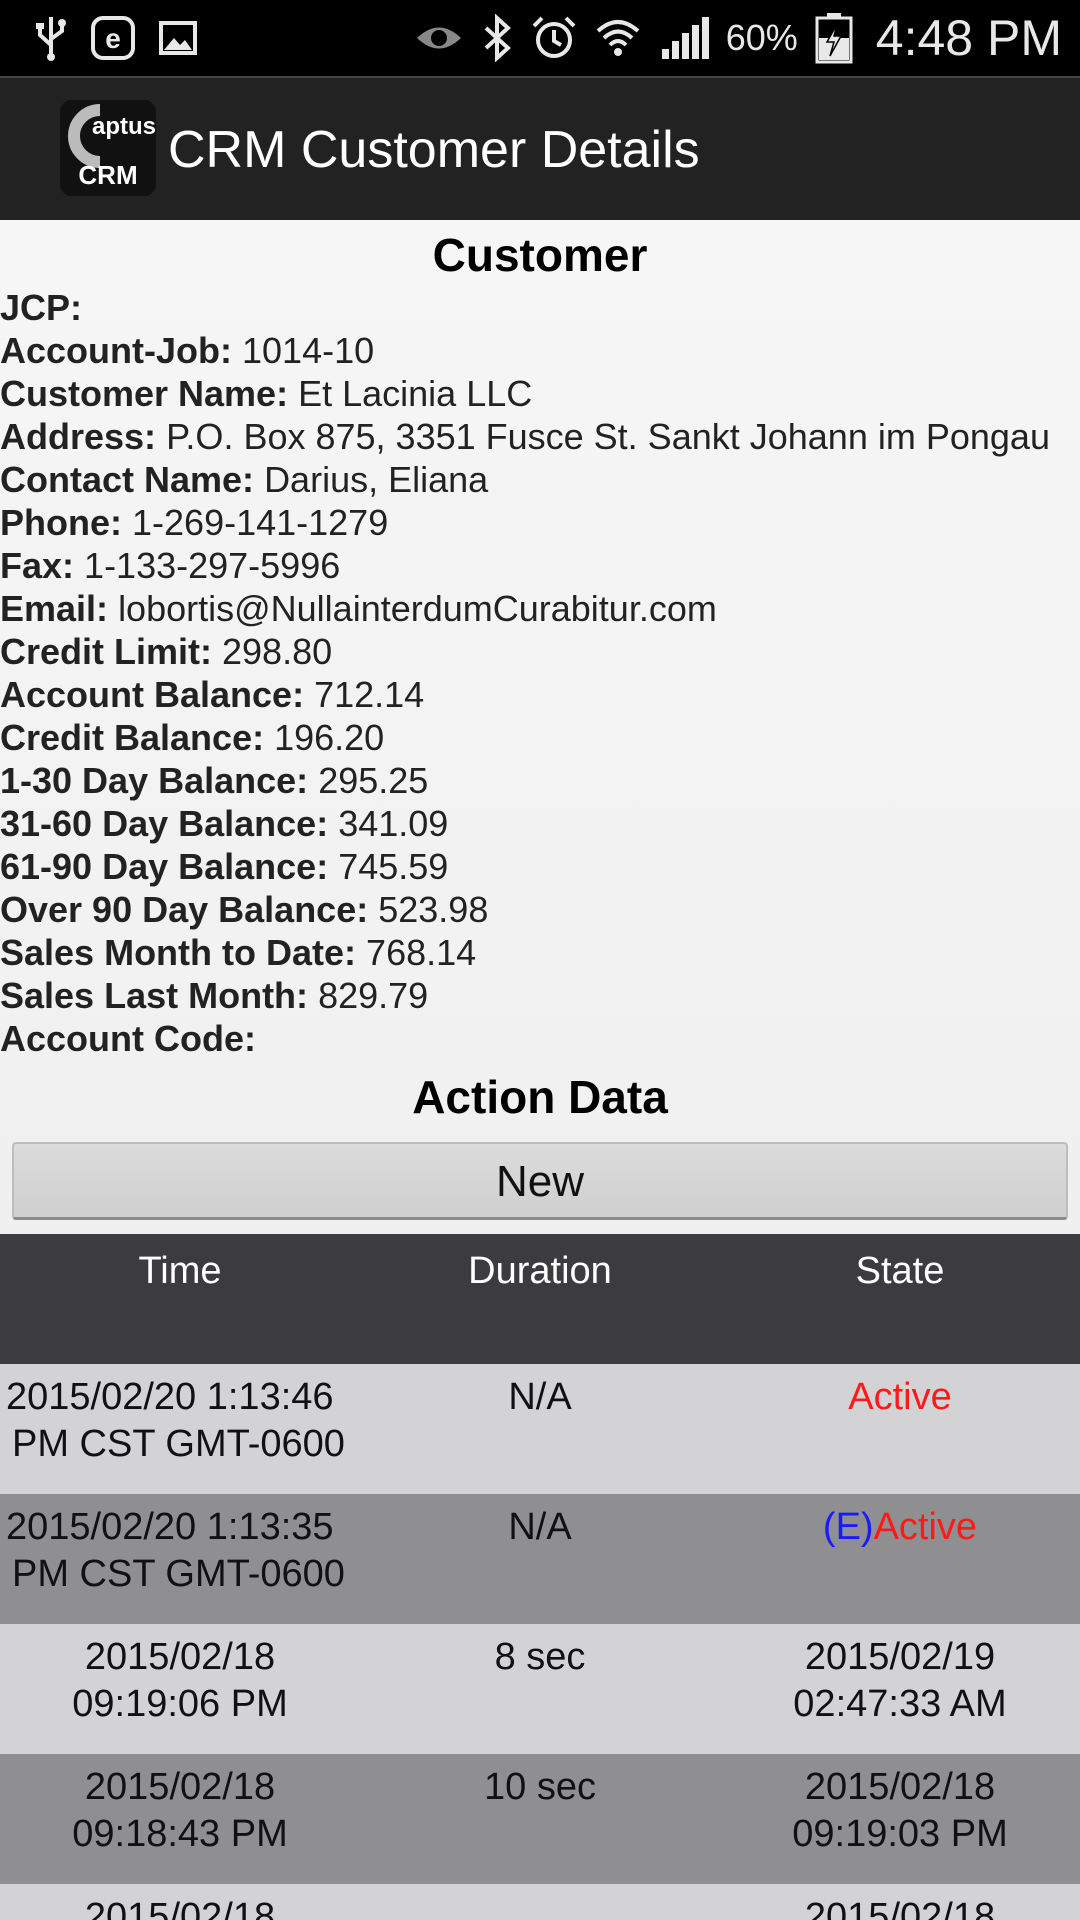 This screenshot has width=1080, height=1920. I want to click on field-customer-name: Customer Name: Et Lacinia LLC, so click(540, 393).